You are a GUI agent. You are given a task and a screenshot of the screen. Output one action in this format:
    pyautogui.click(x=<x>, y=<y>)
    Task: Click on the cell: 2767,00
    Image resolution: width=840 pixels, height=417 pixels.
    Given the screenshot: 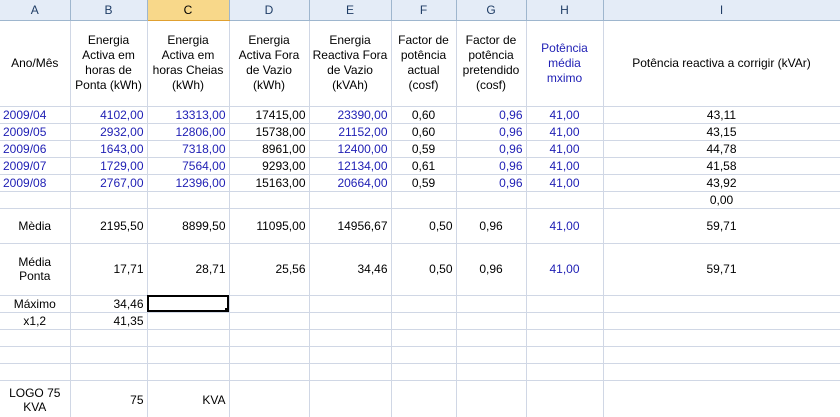 What is the action you would take?
    pyautogui.click(x=109, y=183)
    